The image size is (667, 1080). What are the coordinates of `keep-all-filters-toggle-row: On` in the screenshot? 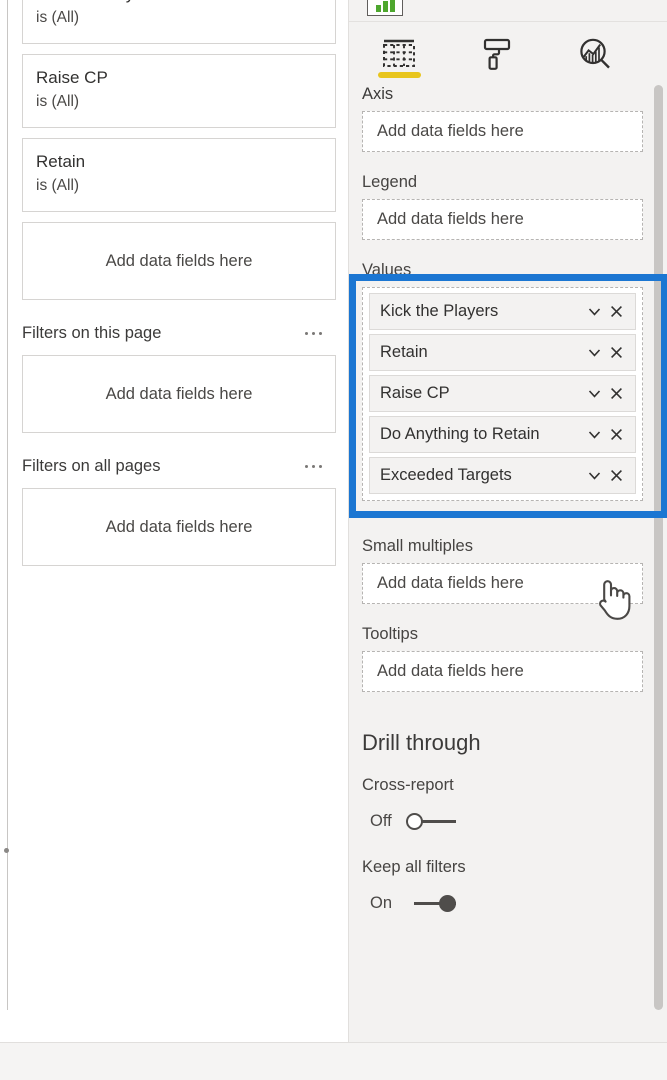 It's located at (507, 899).